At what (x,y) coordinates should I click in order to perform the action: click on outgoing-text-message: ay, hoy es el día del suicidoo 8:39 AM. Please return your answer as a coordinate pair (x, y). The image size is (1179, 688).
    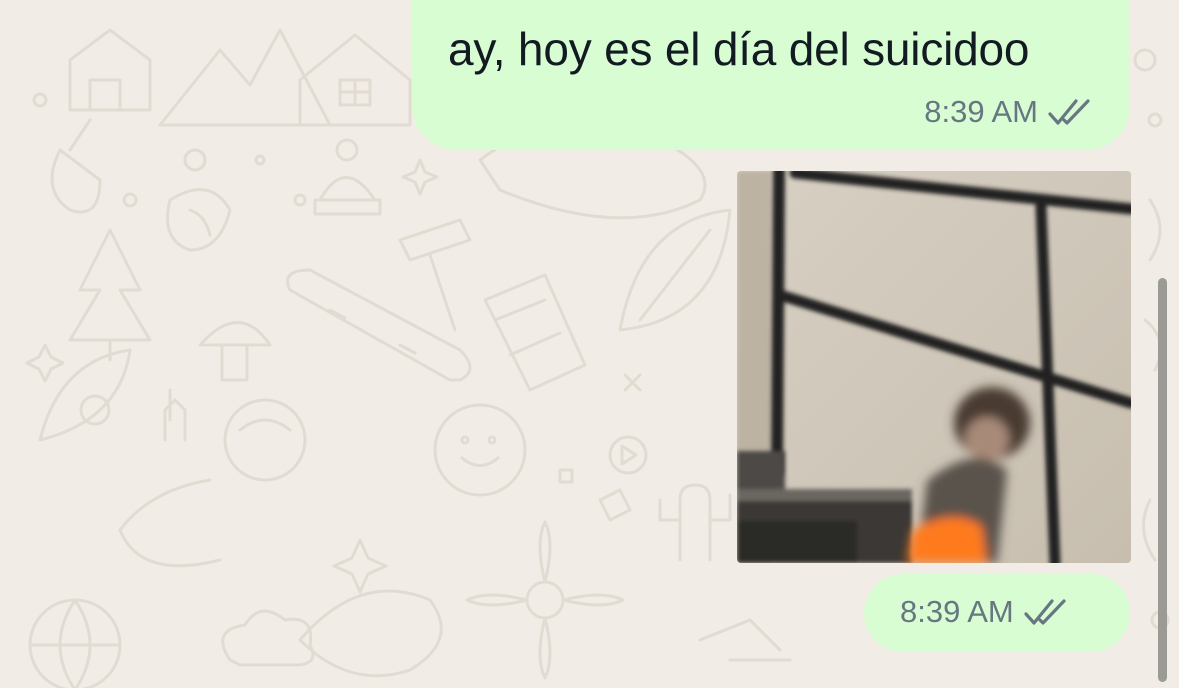
    Looking at the image, I should click on (771, 75).